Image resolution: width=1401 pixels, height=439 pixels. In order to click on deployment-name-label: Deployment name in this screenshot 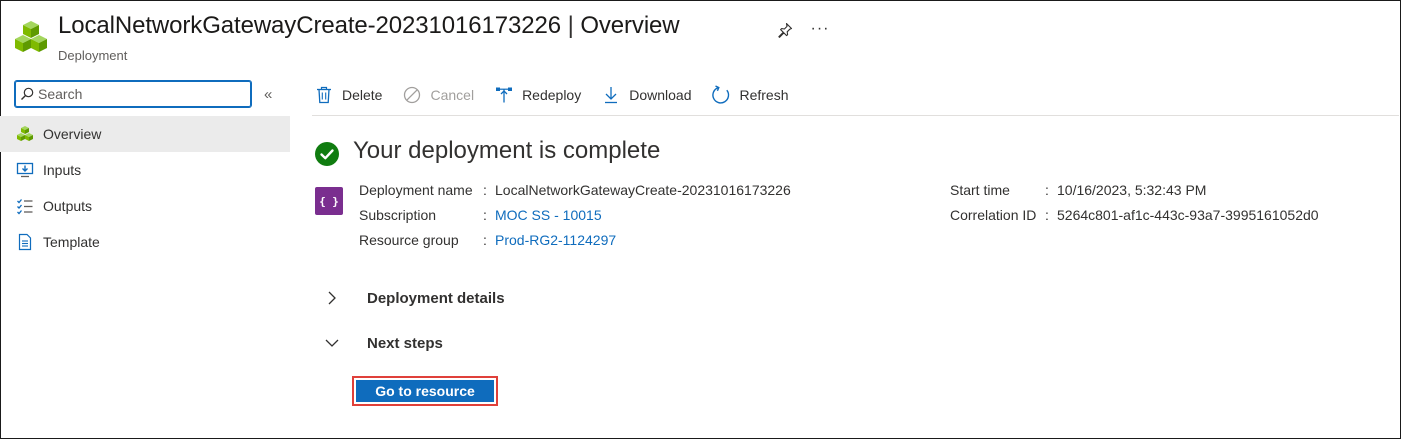, I will do `click(416, 190)`.